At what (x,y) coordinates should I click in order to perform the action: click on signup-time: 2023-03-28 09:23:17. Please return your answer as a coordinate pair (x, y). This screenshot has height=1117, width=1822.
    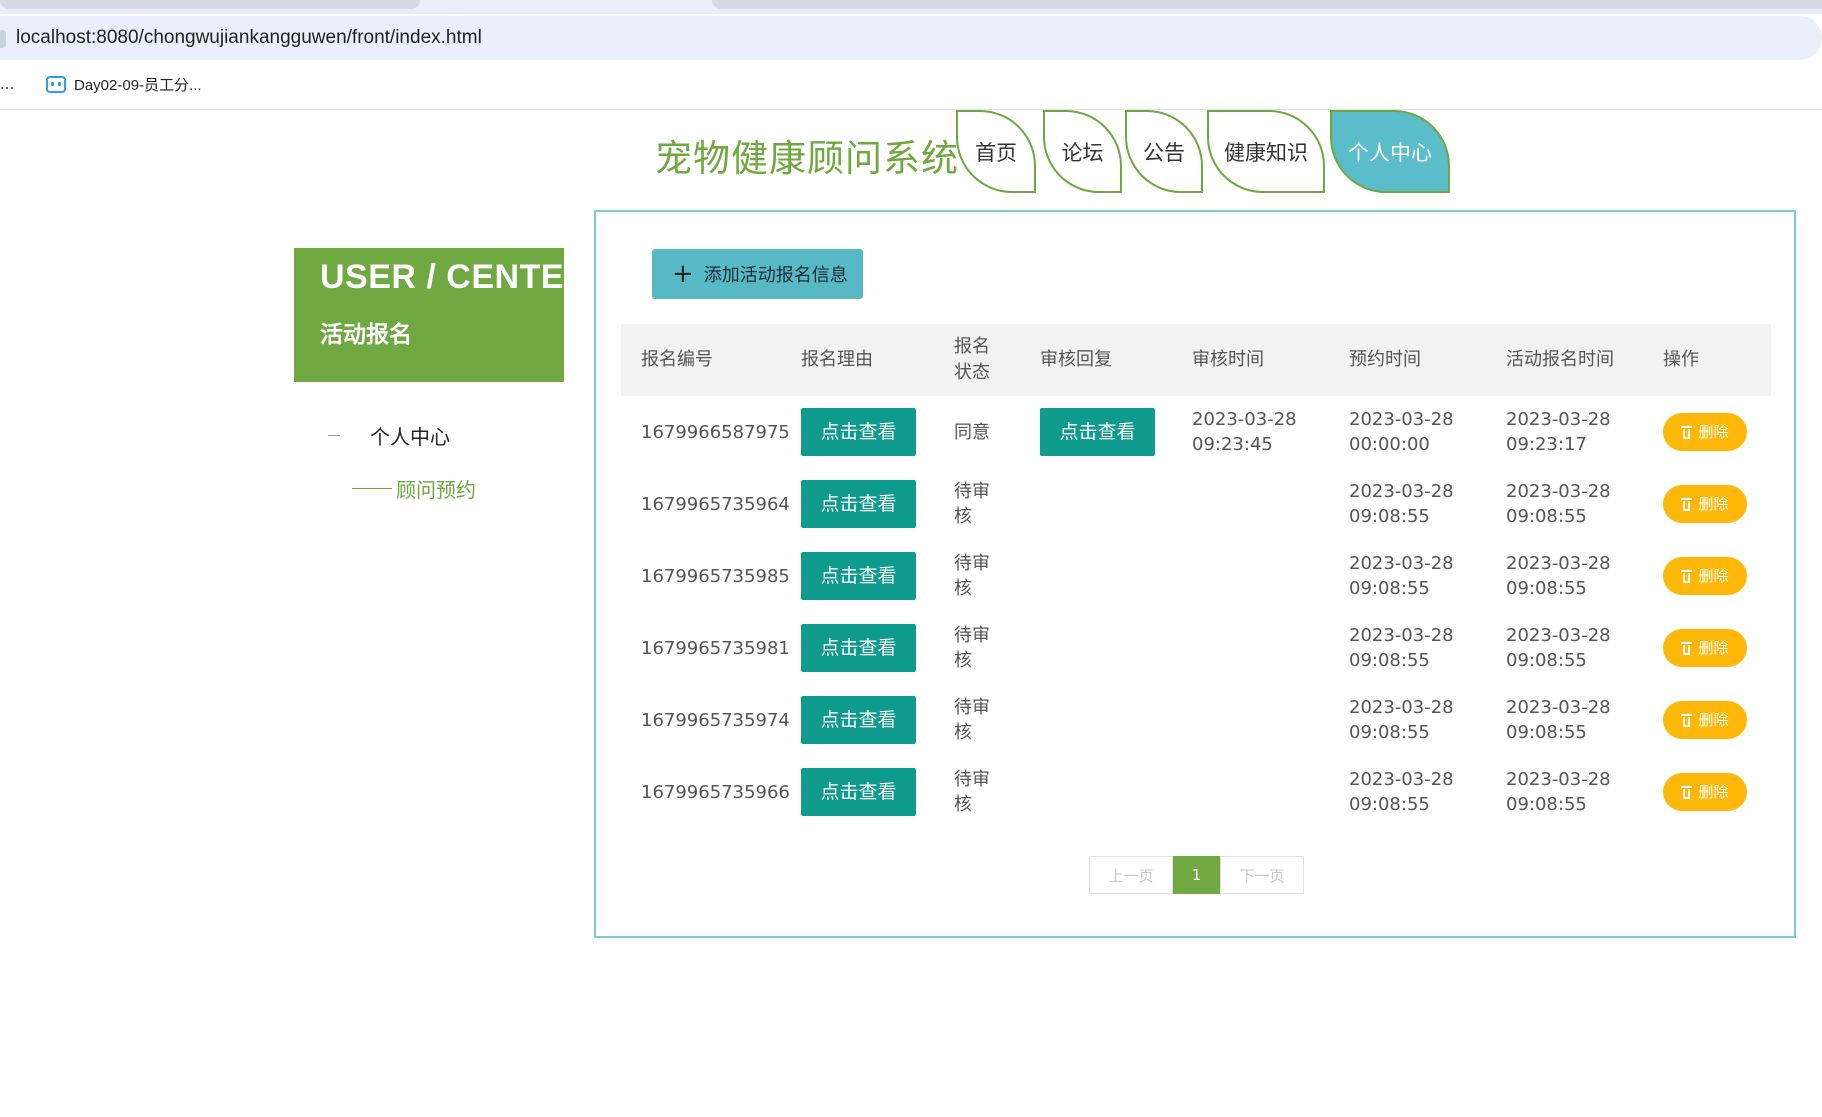
    Looking at the image, I should click on (1558, 432).